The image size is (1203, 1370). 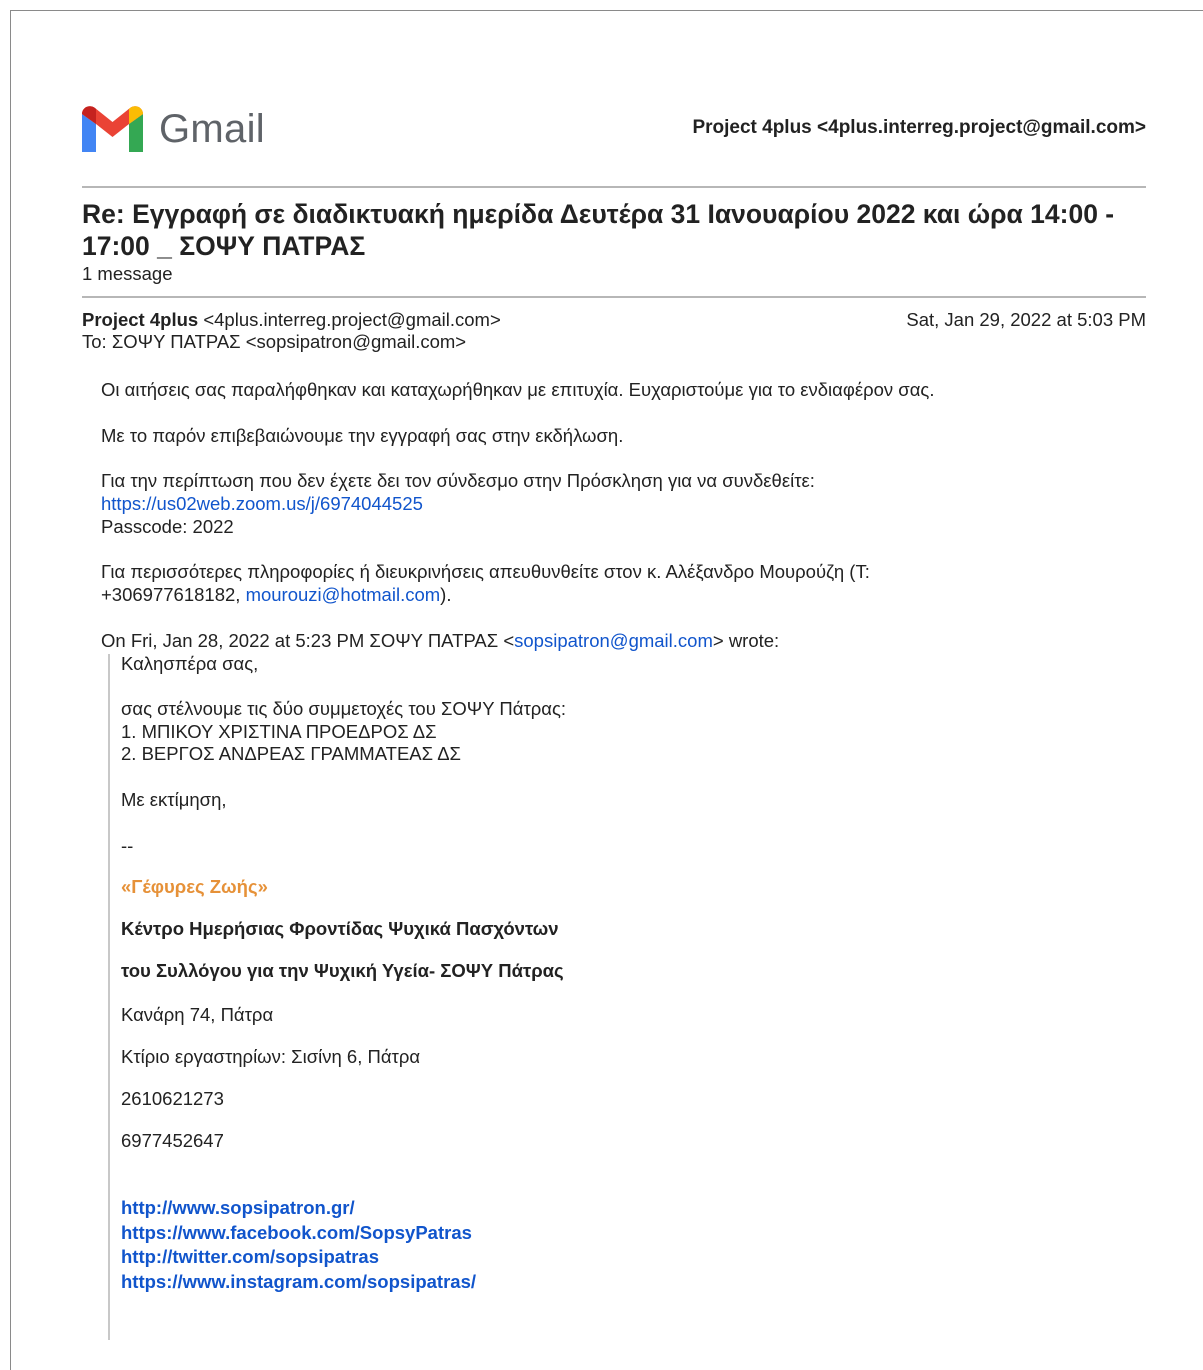 I want to click on message-date: Sat, Jan 29, 2022 at 5:03 PM, so click(x=1026, y=319).